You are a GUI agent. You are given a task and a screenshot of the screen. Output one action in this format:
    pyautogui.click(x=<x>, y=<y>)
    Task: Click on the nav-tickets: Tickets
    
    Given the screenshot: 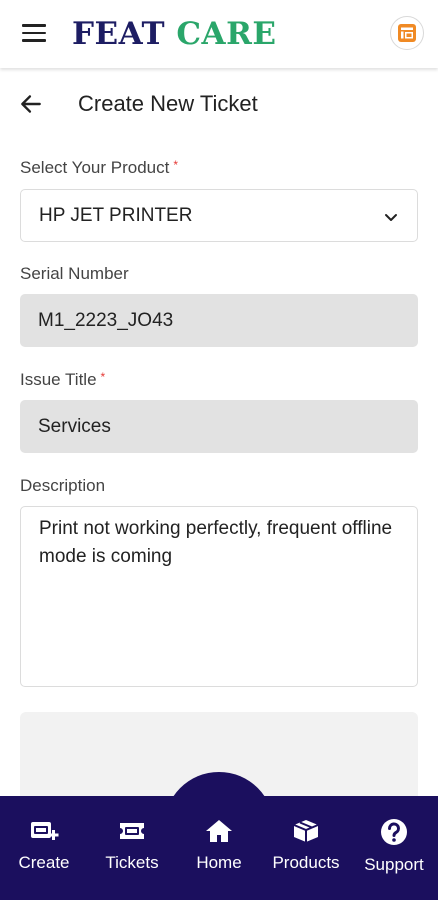 What is the action you would take?
    pyautogui.click(x=132, y=845)
    